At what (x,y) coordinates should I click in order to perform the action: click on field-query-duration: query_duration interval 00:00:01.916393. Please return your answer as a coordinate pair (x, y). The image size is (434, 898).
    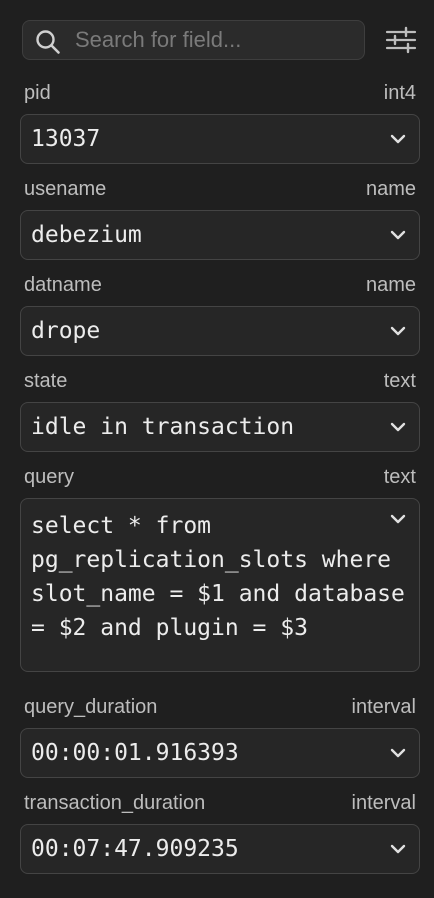
    Looking at the image, I should click on (220, 736).